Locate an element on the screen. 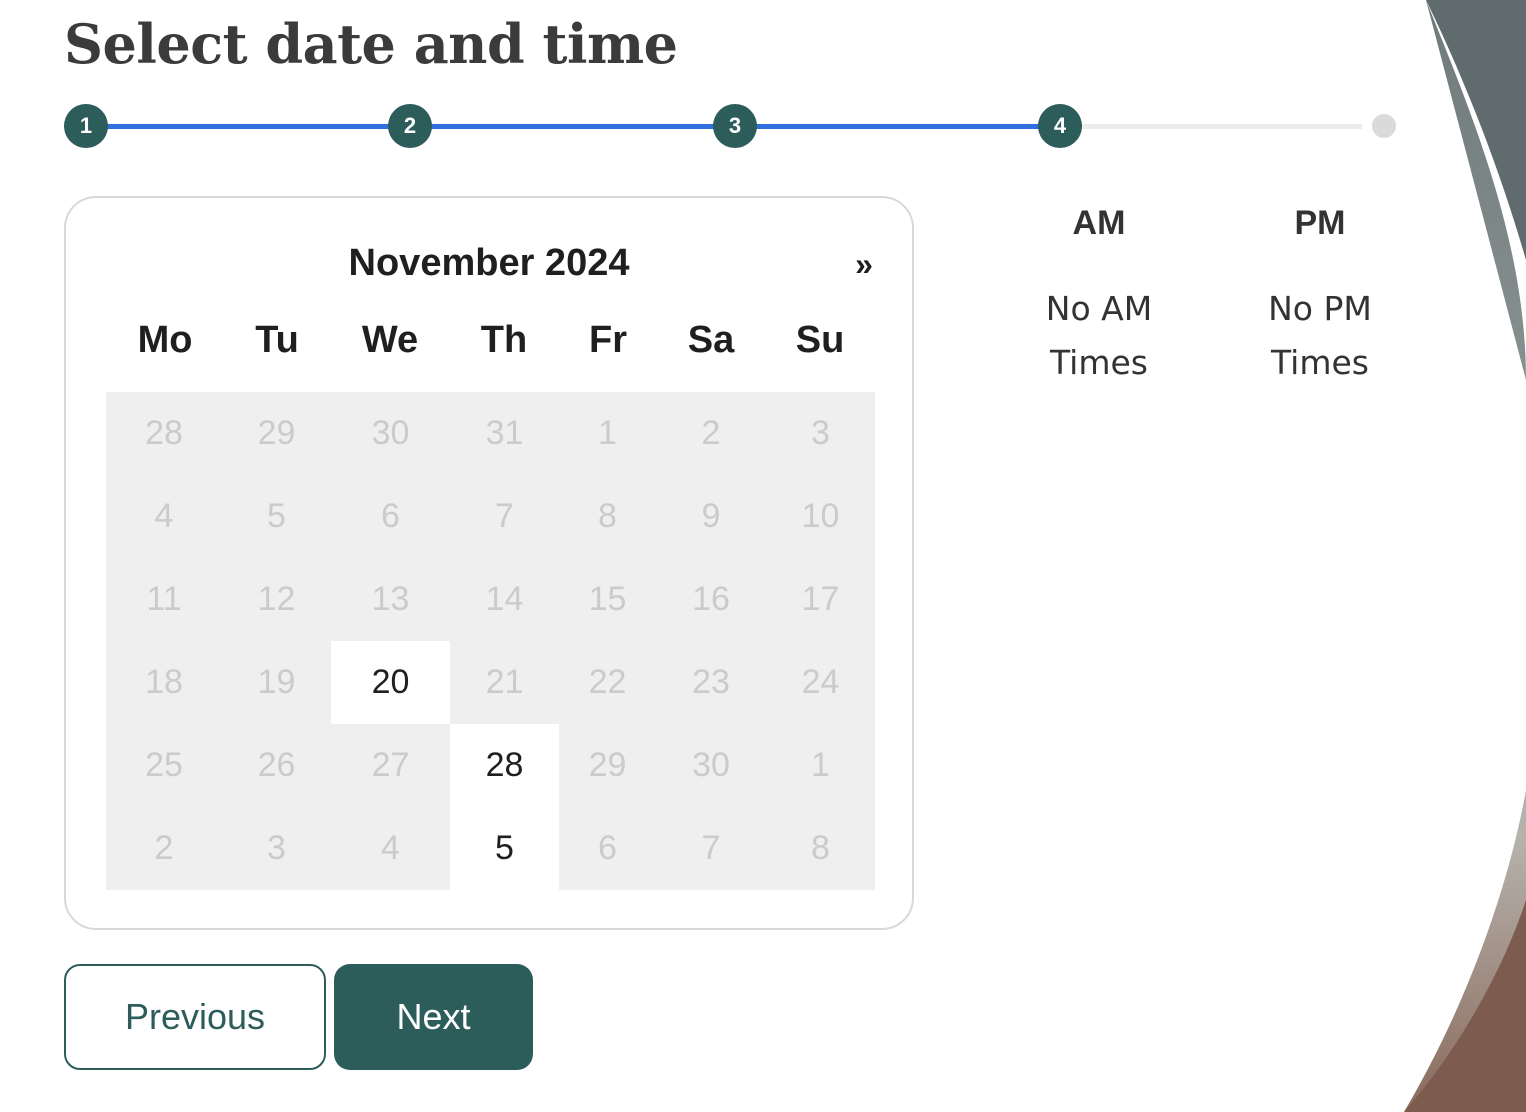 The image size is (1526, 1112). calendar-day-disabled: 31 is located at coordinates (504, 433).